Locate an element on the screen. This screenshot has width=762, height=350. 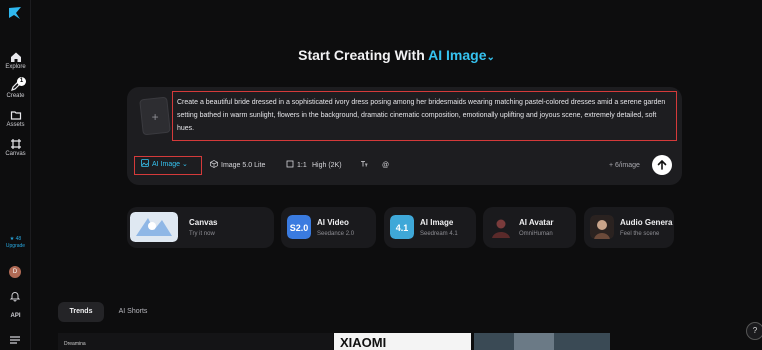
sidebar-item-create: 1 Create is located at coordinates (15, 88).